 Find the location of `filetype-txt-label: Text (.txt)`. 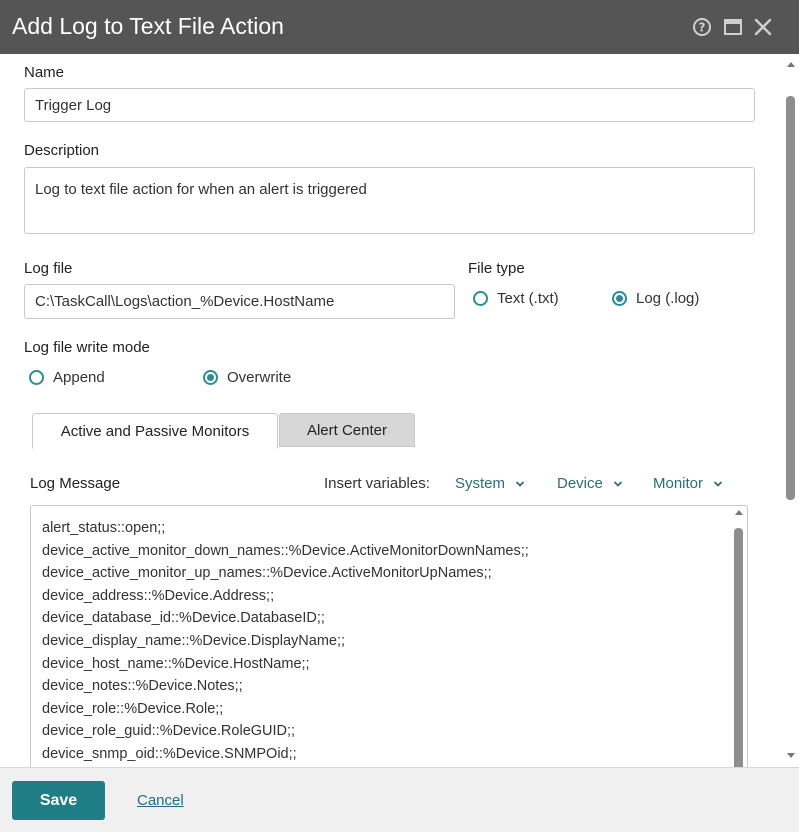

filetype-txt-label: Text (.txt) is located at coordinates (528, 298).